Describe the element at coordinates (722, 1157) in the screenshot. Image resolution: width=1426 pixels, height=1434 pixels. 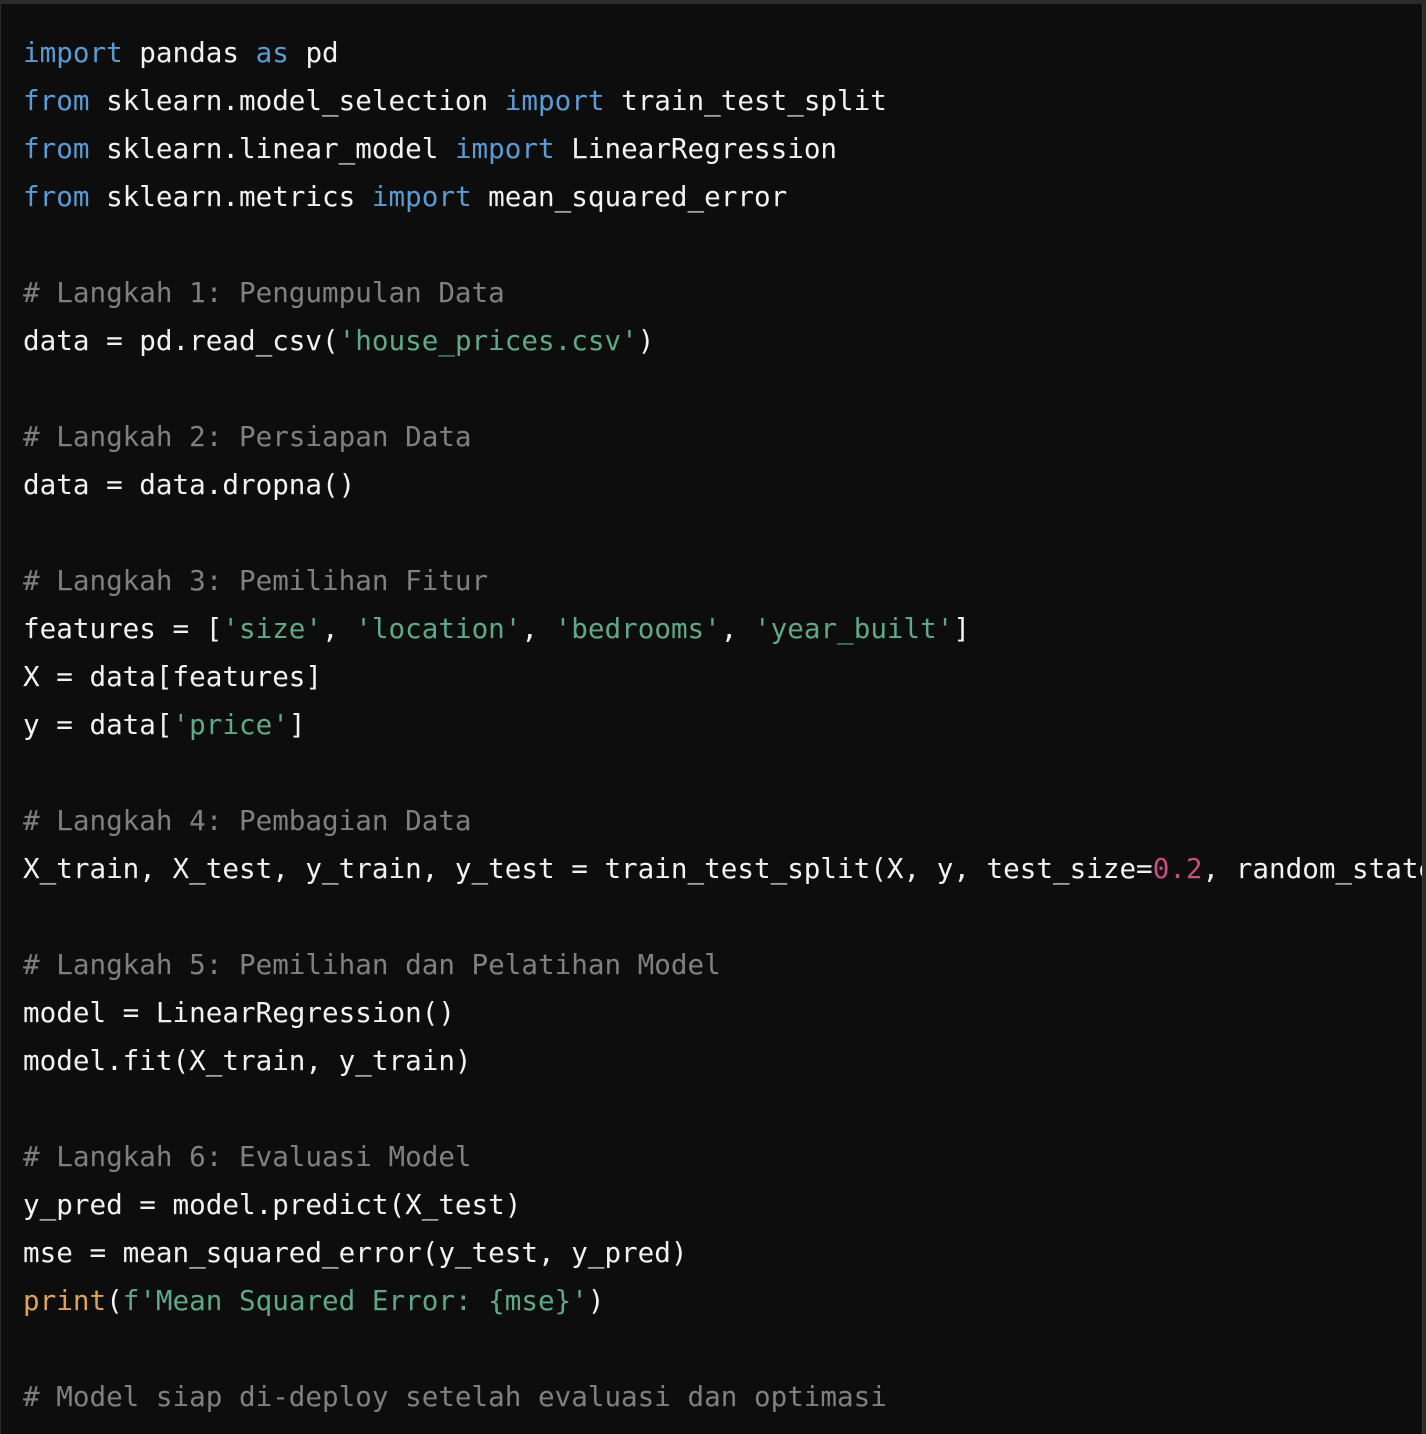
I see `code-line: # Langkah 6: Evaluasi Model` at that location.